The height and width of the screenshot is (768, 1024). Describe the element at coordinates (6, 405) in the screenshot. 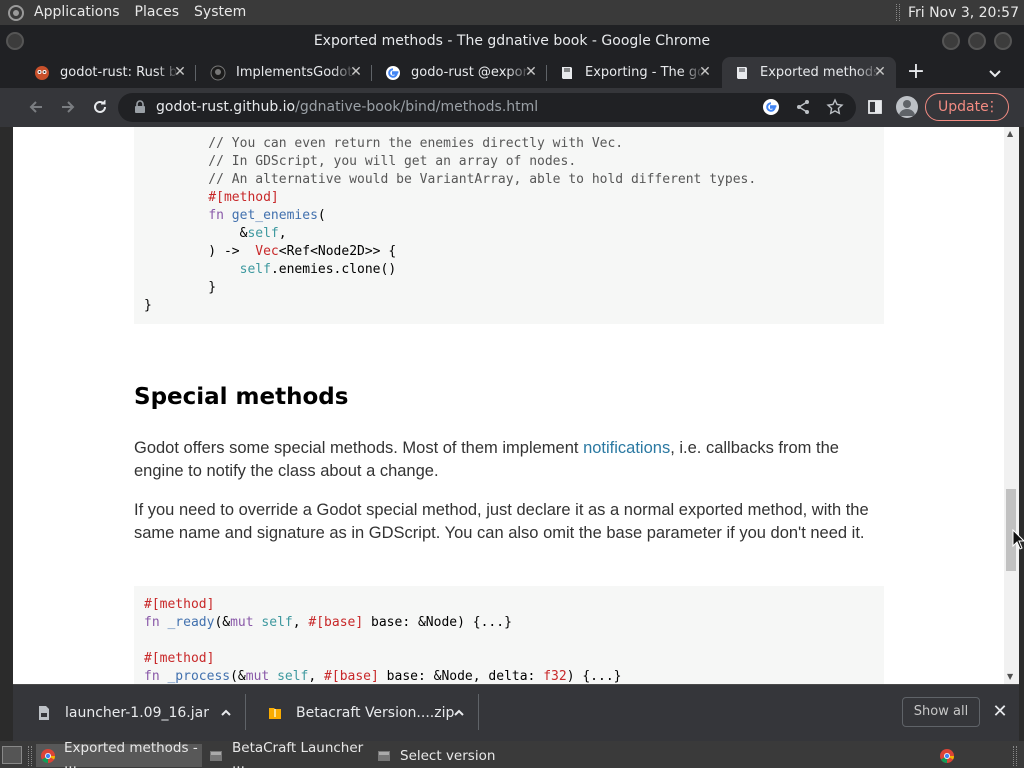

I see `window-left-edge` at that location.